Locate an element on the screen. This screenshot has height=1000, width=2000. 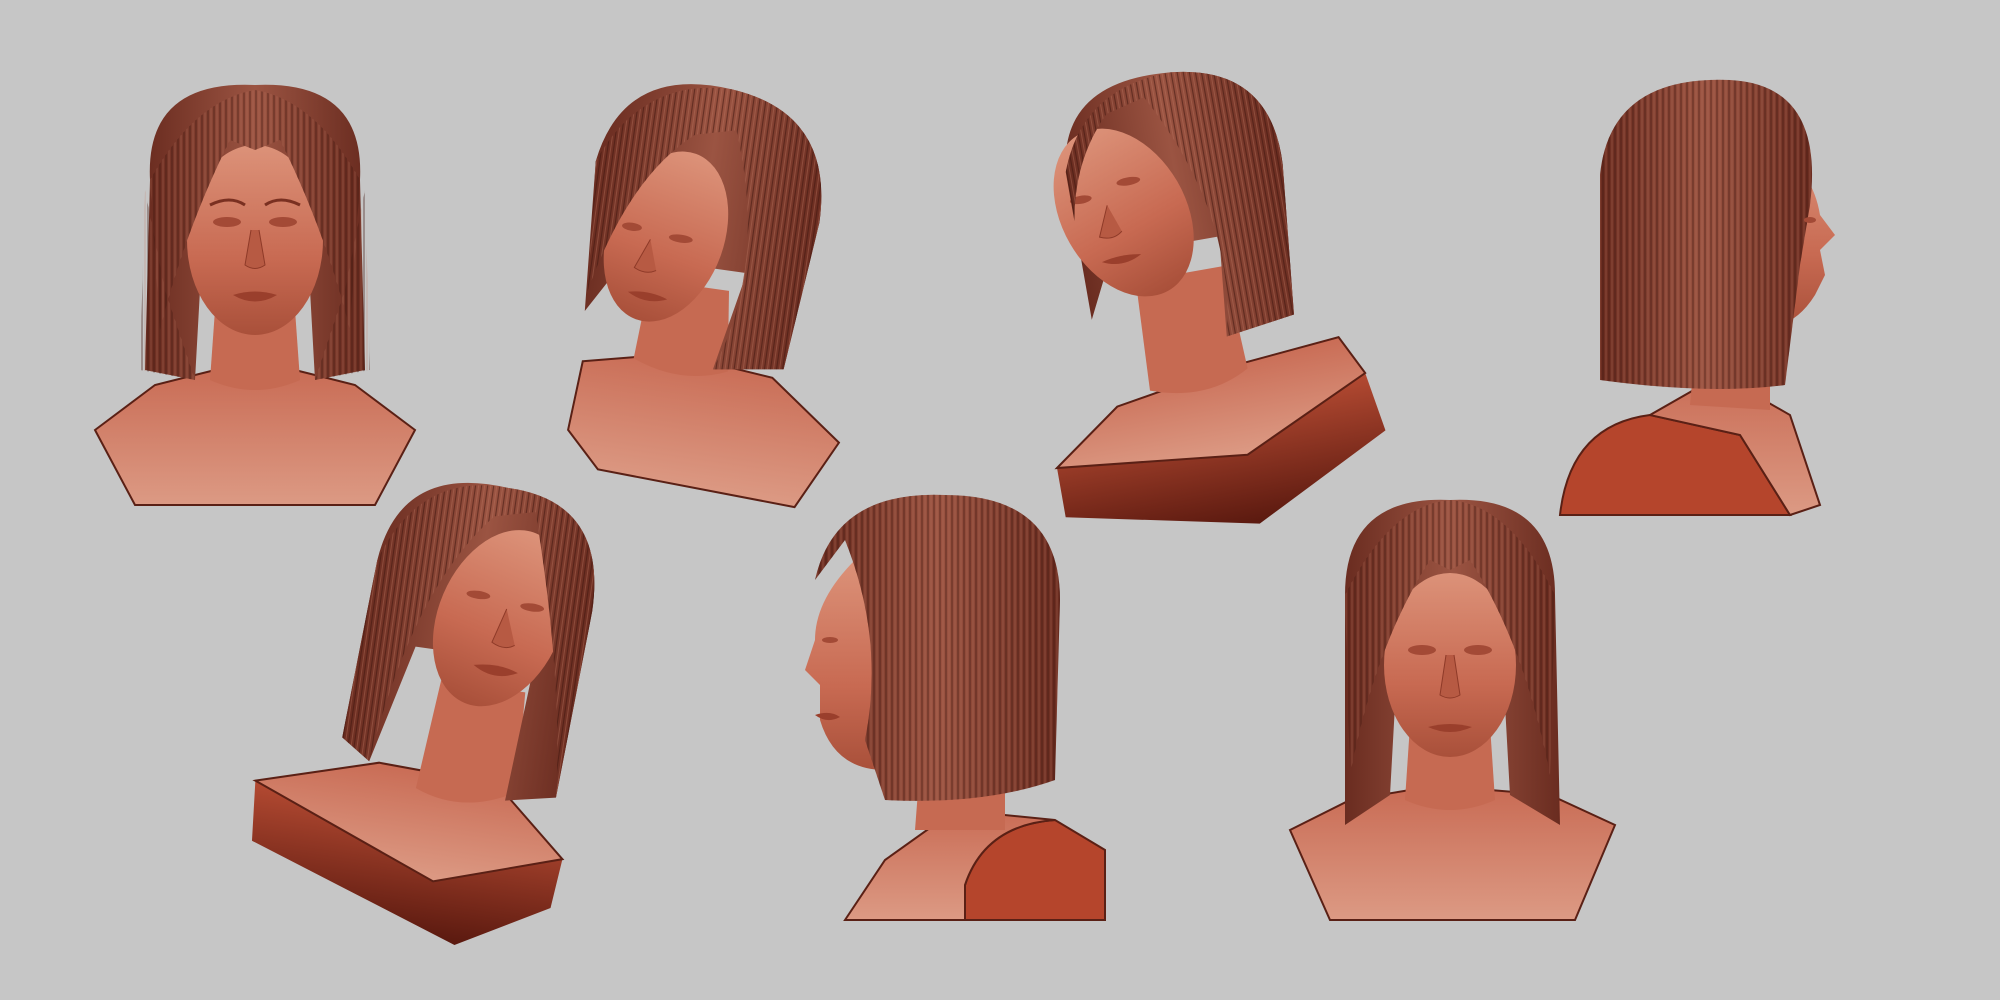
bust-view-three-quarter-left is located at coordinates (955, 707).